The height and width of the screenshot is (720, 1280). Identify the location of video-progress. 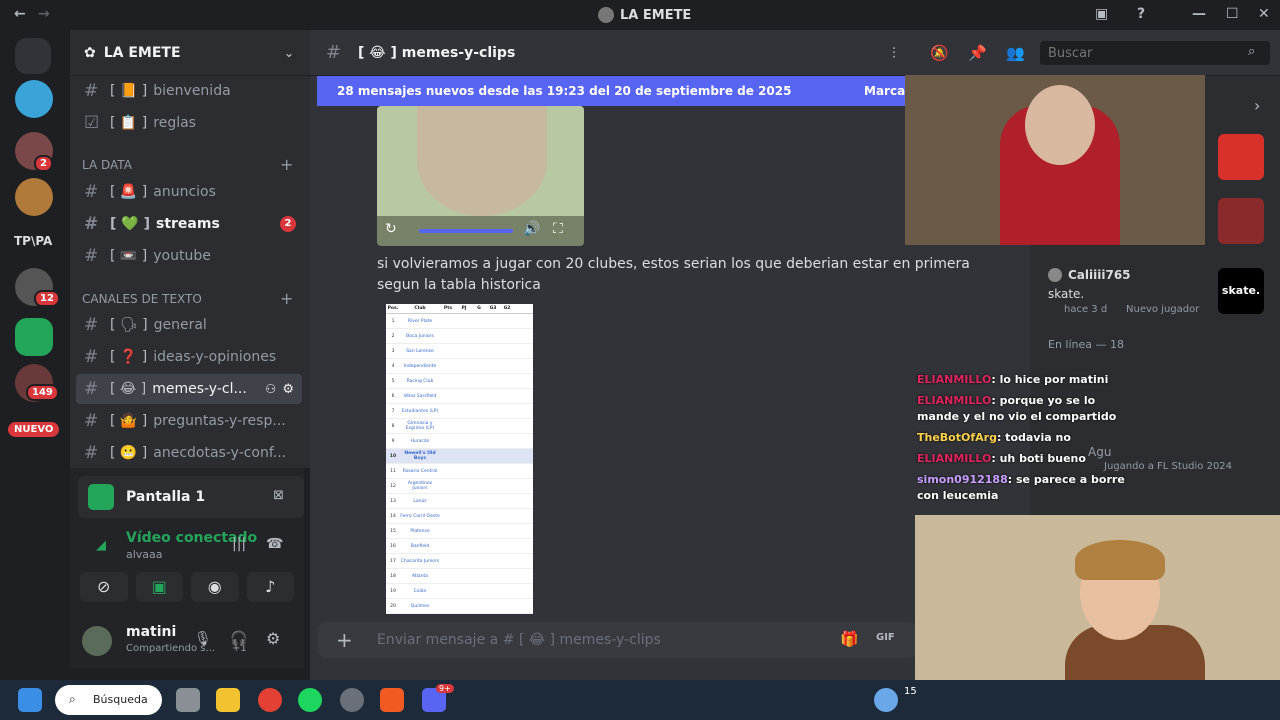
(466, 231).